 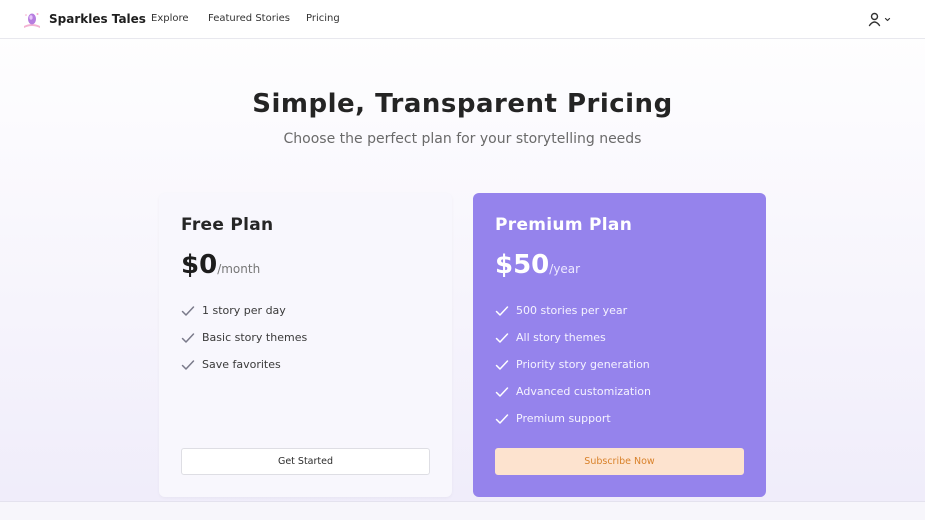 I want to click on price-period: /month, so click(x=239, y=269).